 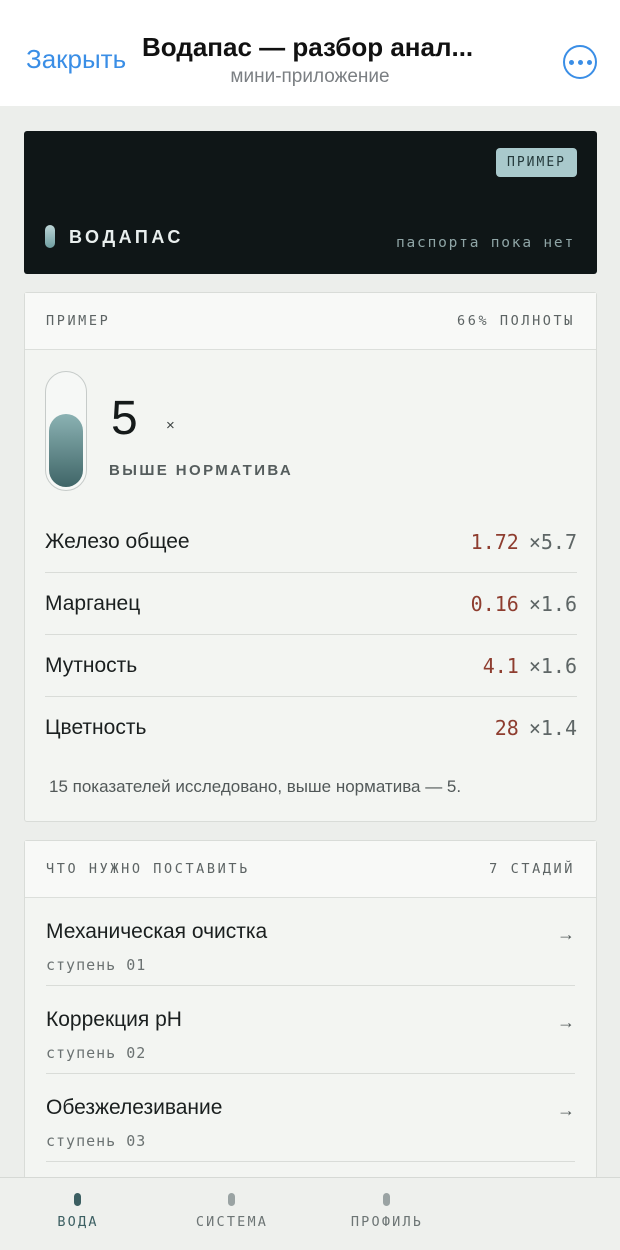 What do you see at coordinates (310, 202) in the screenshot?
I see `hero-card: ПРИМЕР ВОДАПАС паспорта пока нет` at bounding box center [310, 202].